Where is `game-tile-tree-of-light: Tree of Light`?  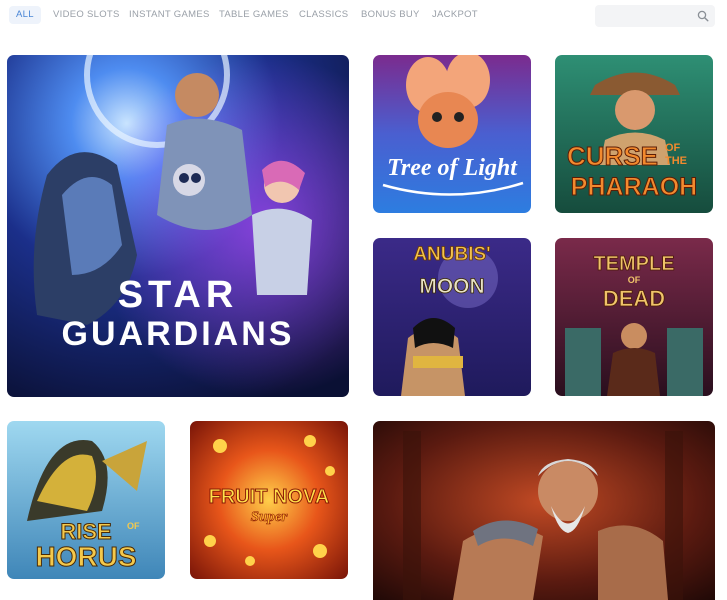
game-tile-tree-of-light: Tree of Light is located at coordinates (452, 134).